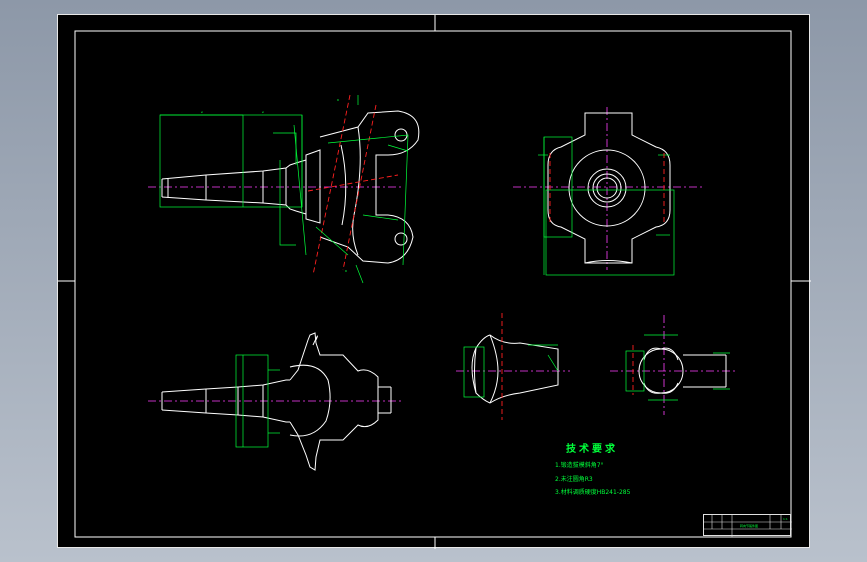  Describe the element at coordinates (593, 492) in the screenshot. I see `technical-requirement-3: 3.材料调质硬度HB241-285` at that location.